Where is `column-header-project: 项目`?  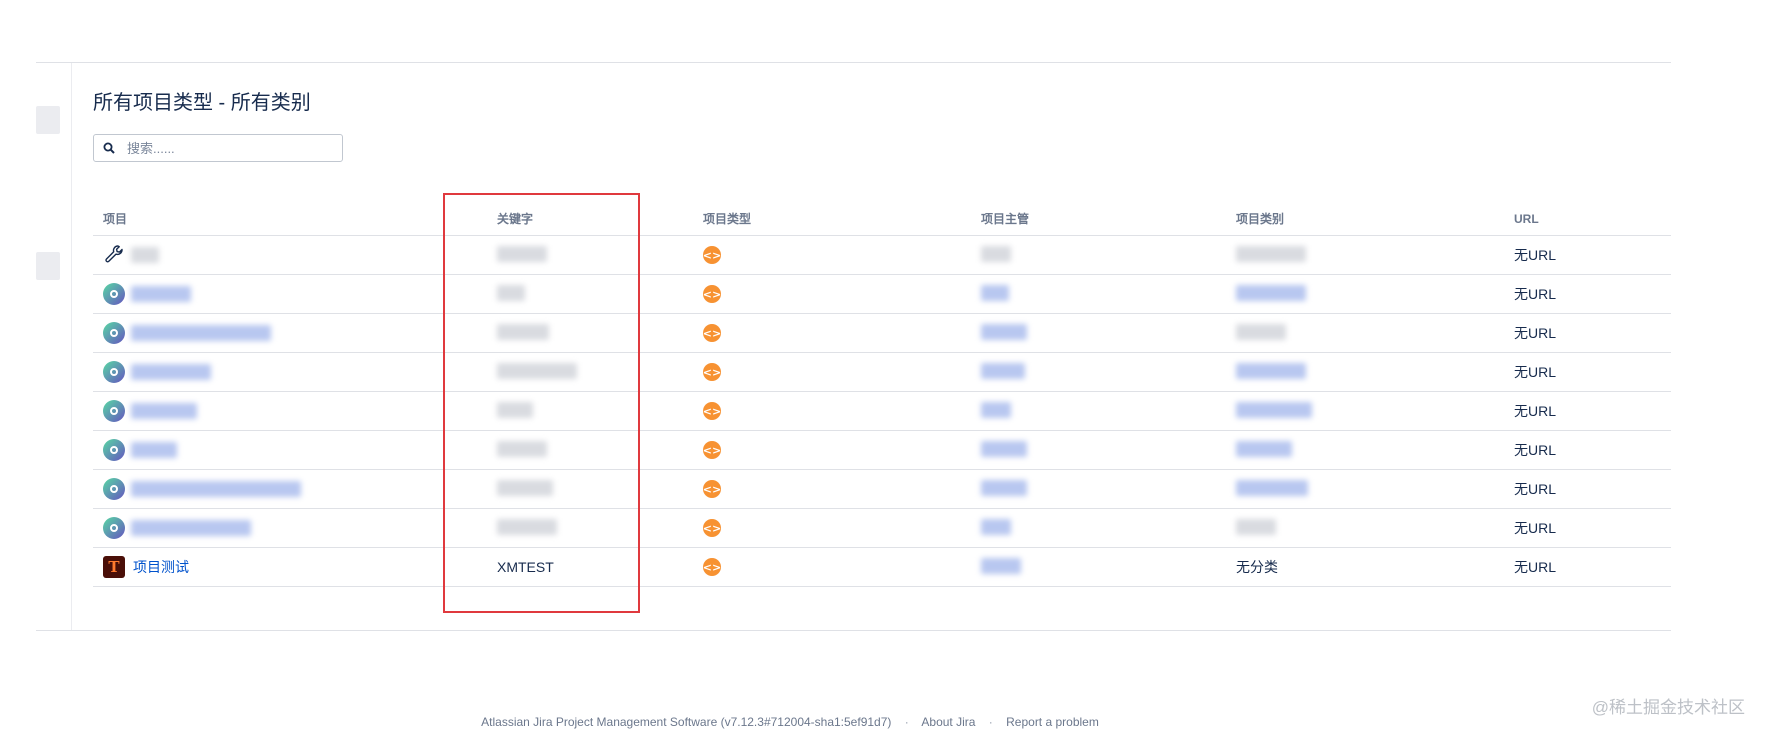
column-header-project: 项目 is located at coordinates (290, 219).